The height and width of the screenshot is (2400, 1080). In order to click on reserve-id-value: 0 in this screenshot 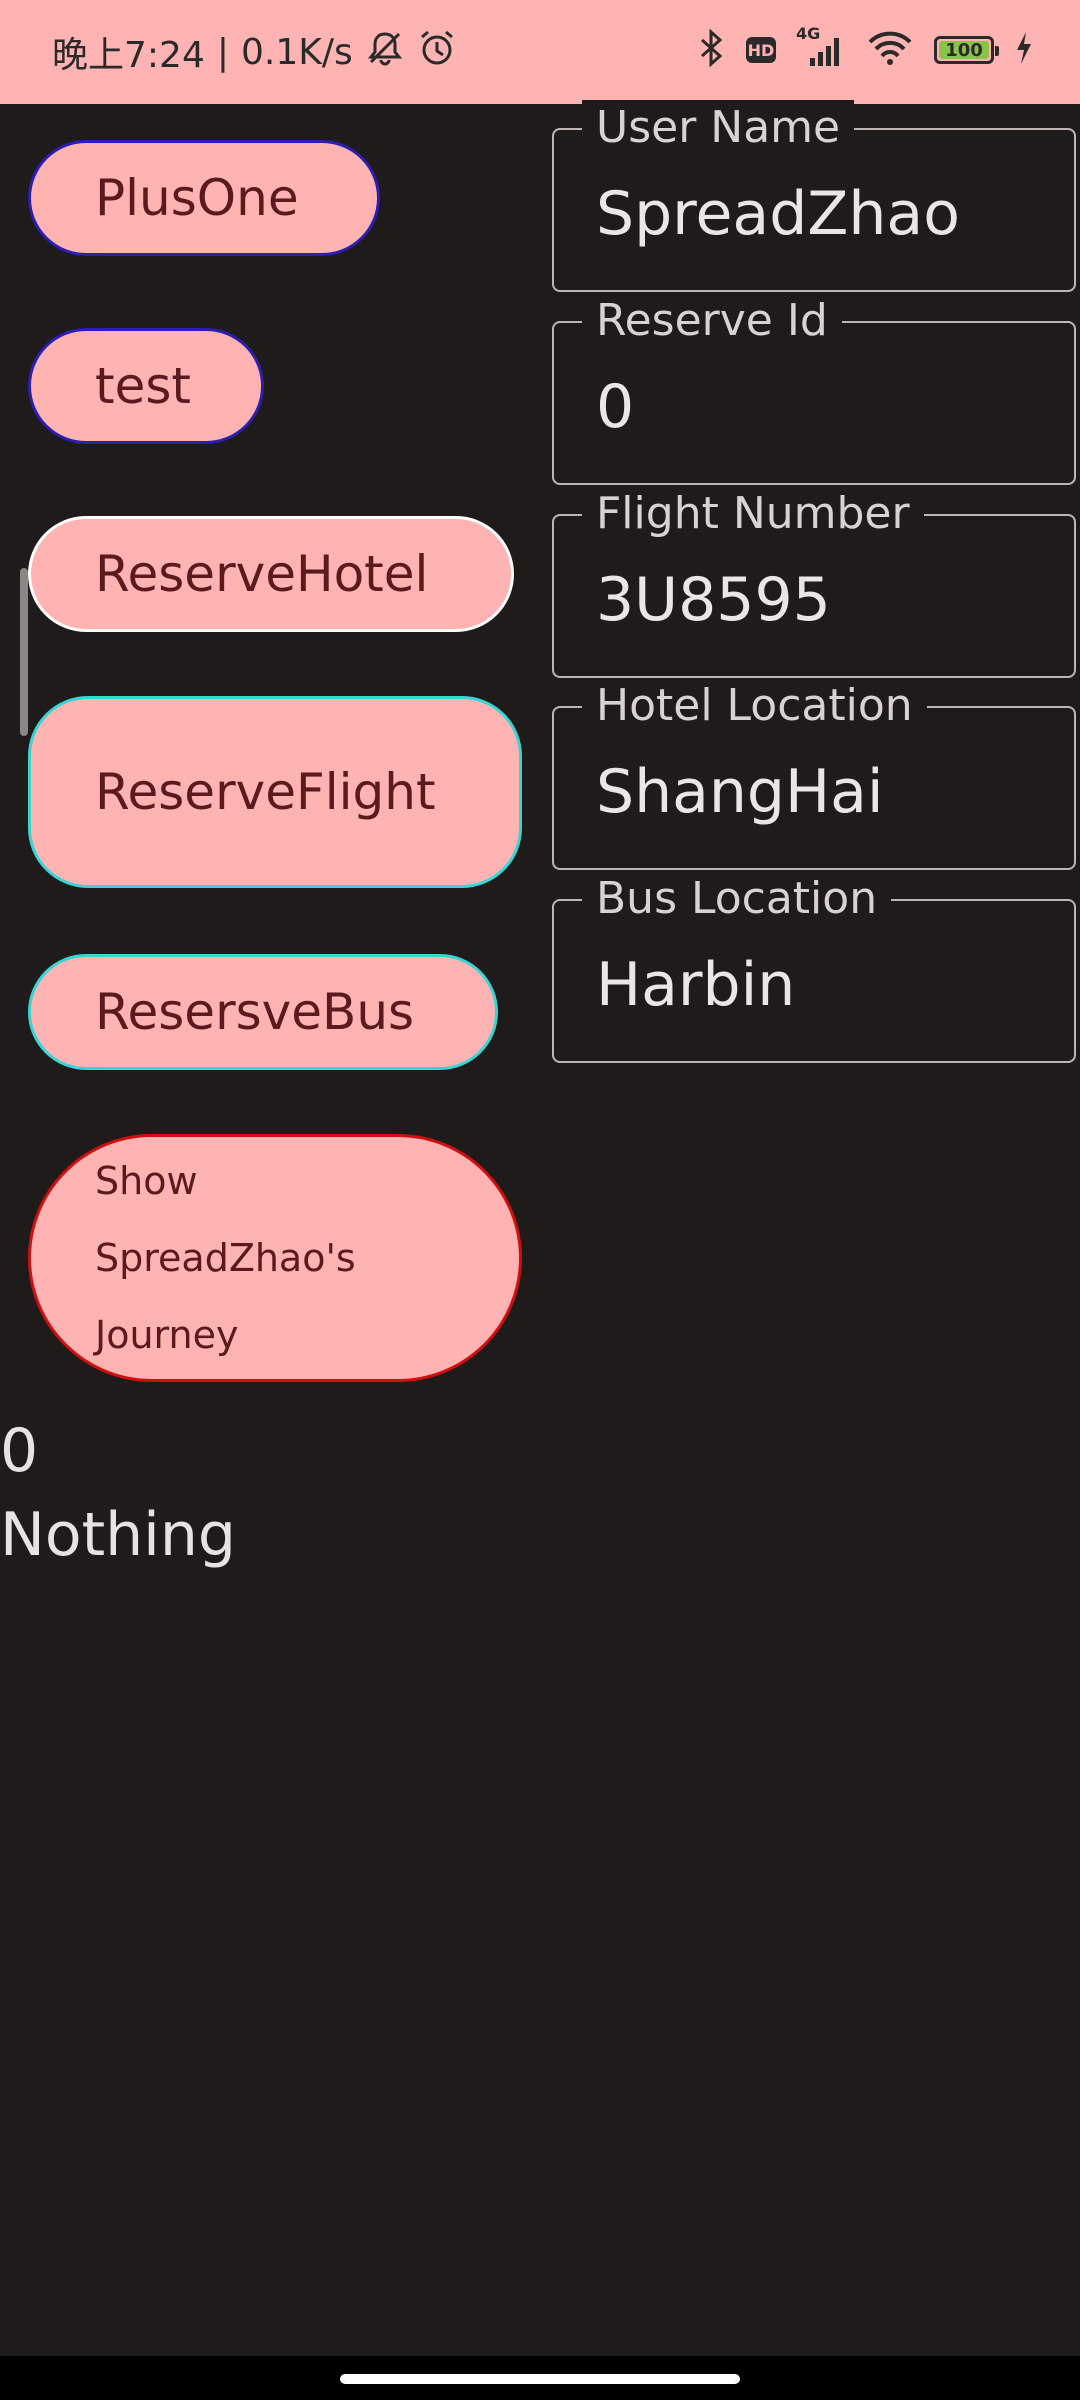, I will do `click(615, 407)`.